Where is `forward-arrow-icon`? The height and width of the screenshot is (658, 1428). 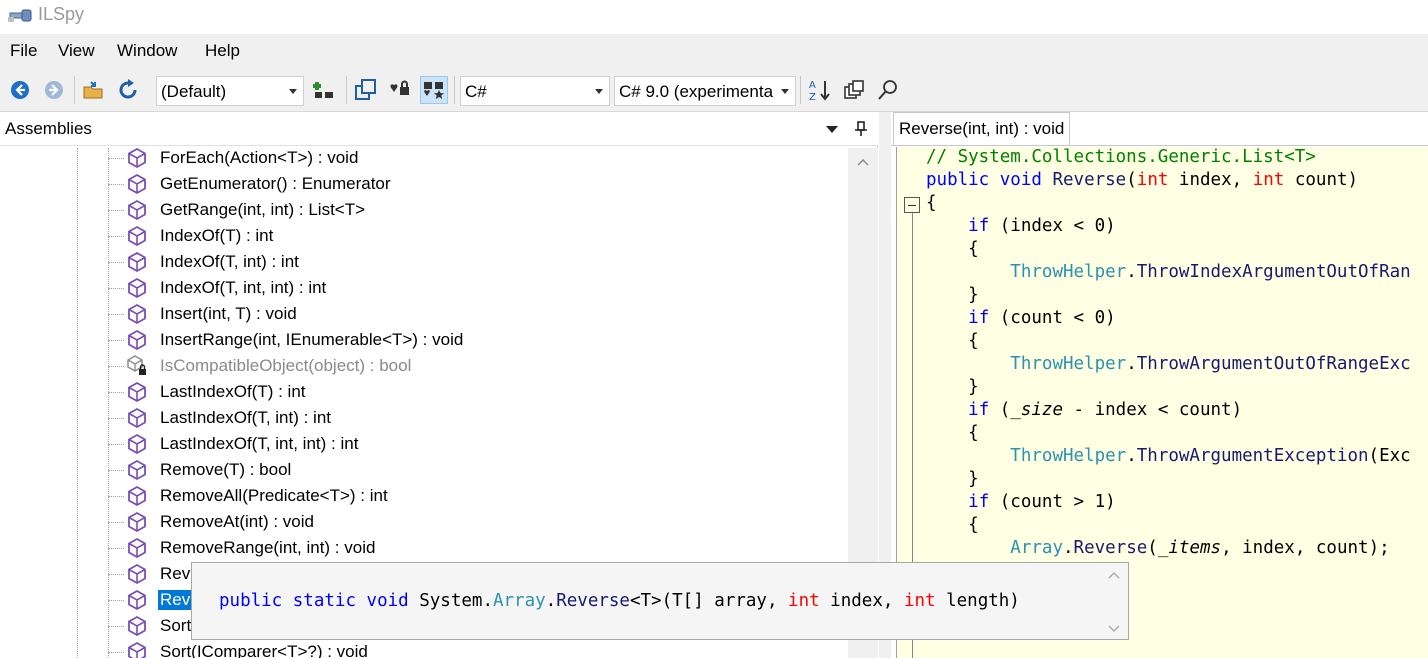
forward-arrow-icon is located at coordinates (54, 90).